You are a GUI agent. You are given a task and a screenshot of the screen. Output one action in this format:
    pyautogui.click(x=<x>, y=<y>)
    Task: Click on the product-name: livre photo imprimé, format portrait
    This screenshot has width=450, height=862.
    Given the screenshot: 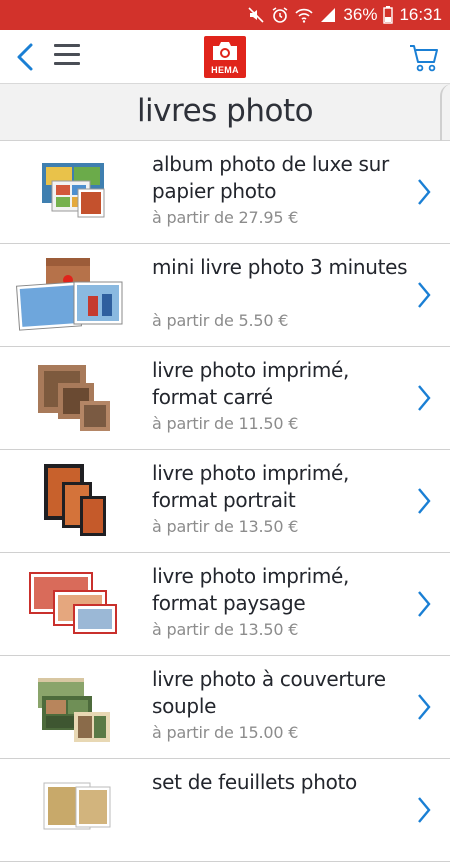 What is the action you would take?
    pyautogui.click(x=251, y=486)
    